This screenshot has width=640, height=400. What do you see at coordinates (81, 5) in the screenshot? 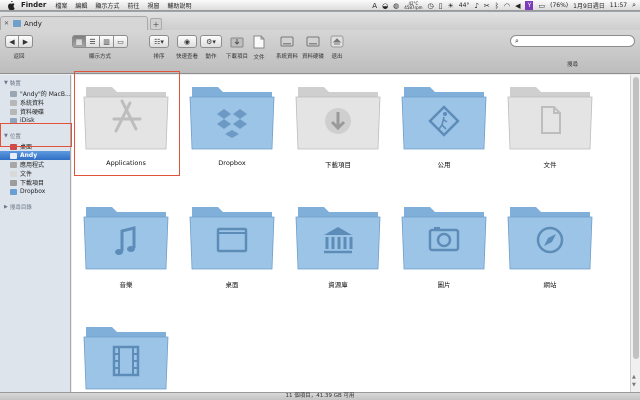
I see `menu-edit: 編輯` at bounding box center [81, 5].